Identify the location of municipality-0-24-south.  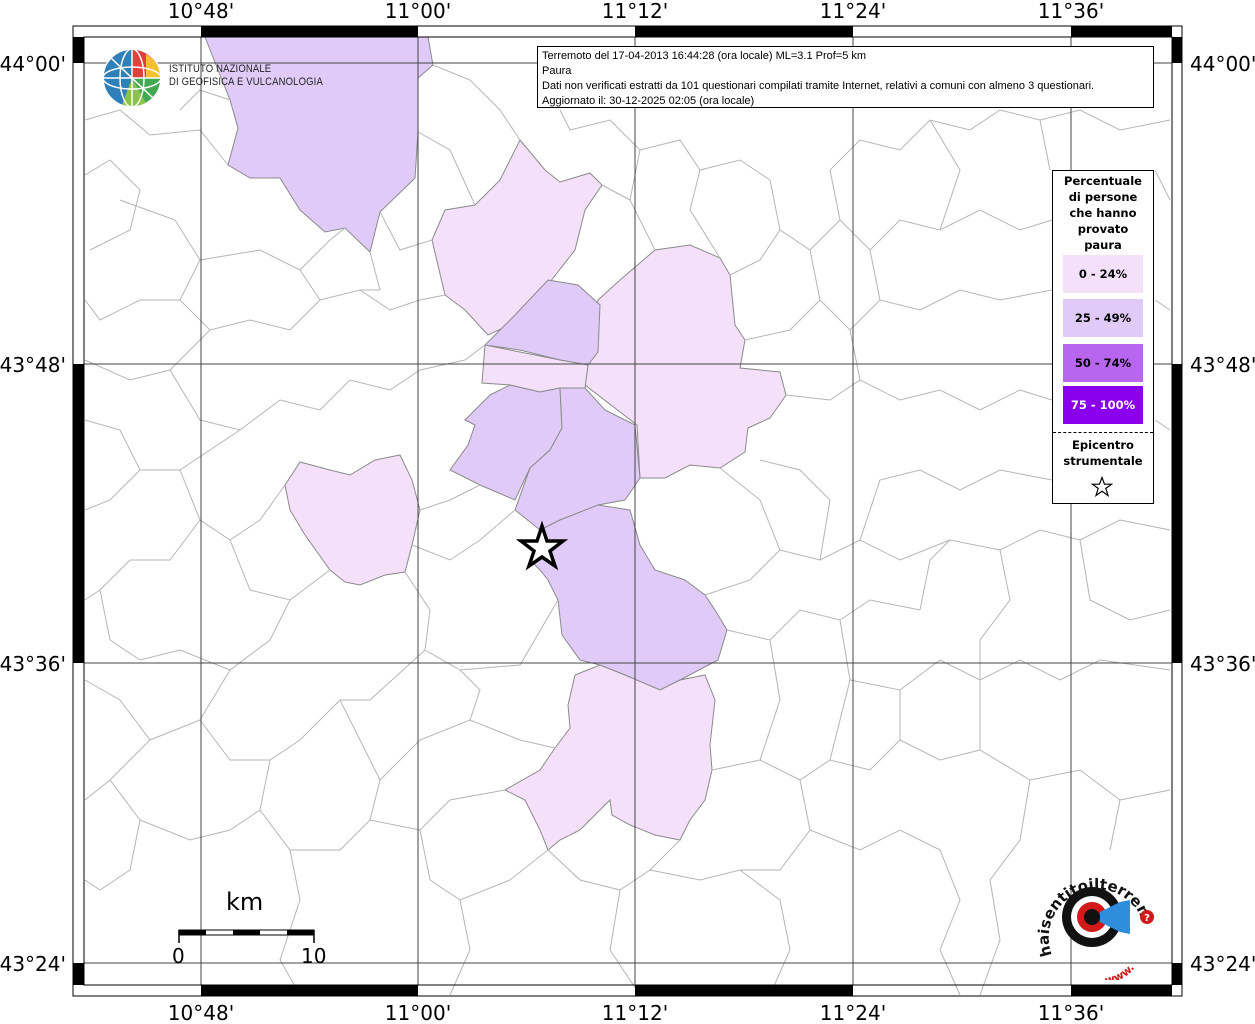
(609, 757).